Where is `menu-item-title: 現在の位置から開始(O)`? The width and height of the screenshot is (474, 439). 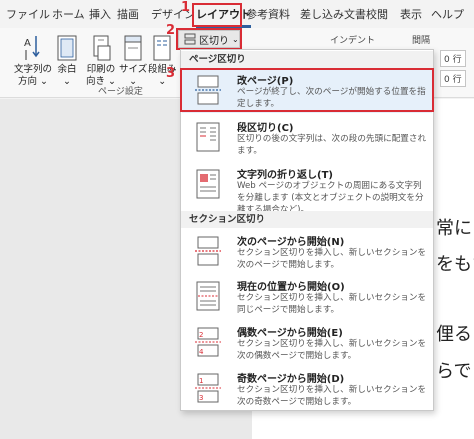
menu-item-title: 現在の位置から開始(O) is located at coordinates (291, 287).